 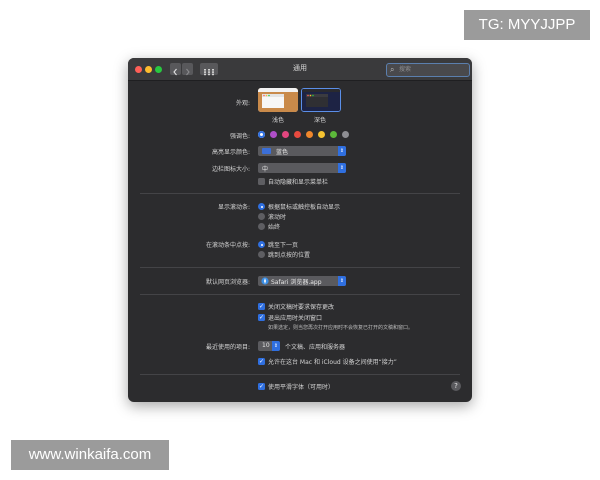 What do you see at coordinates (266, 151) in the screenshot?
I see `highlight-color-chip` at bounding box center [266, 151].